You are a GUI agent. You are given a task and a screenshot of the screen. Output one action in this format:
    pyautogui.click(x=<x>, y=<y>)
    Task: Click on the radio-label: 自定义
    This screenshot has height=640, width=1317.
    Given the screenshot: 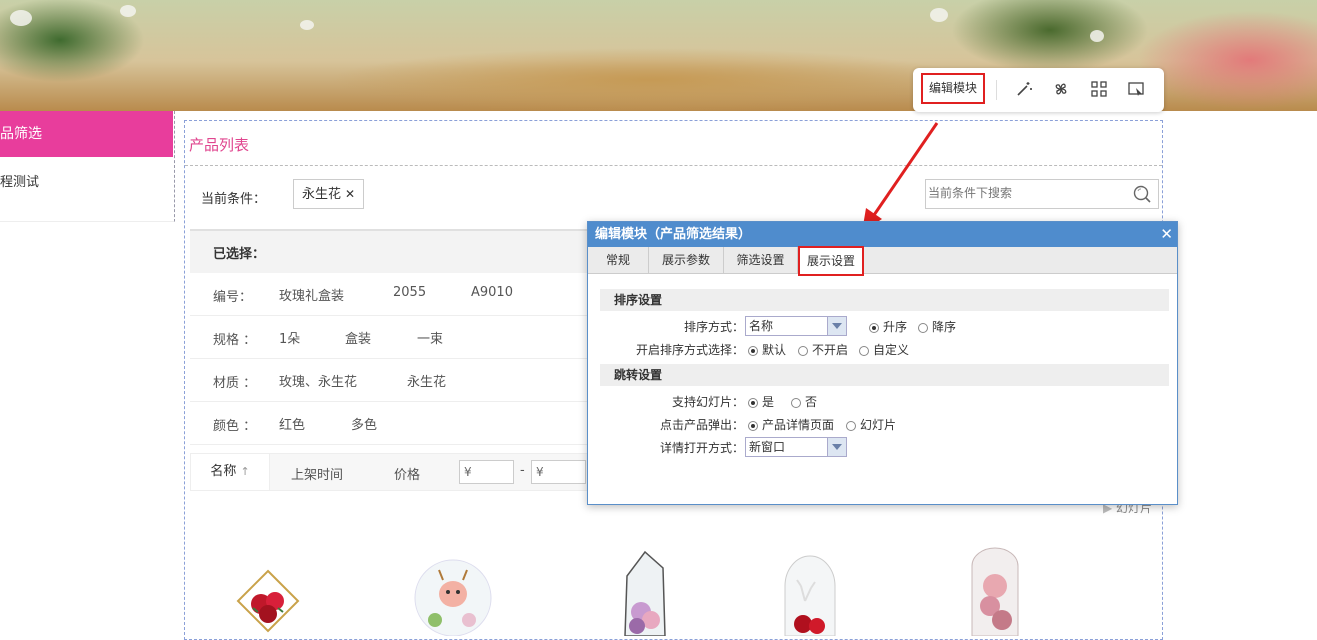 What is the action you would take?
    pyautogui.click(x=891, y=350)
    